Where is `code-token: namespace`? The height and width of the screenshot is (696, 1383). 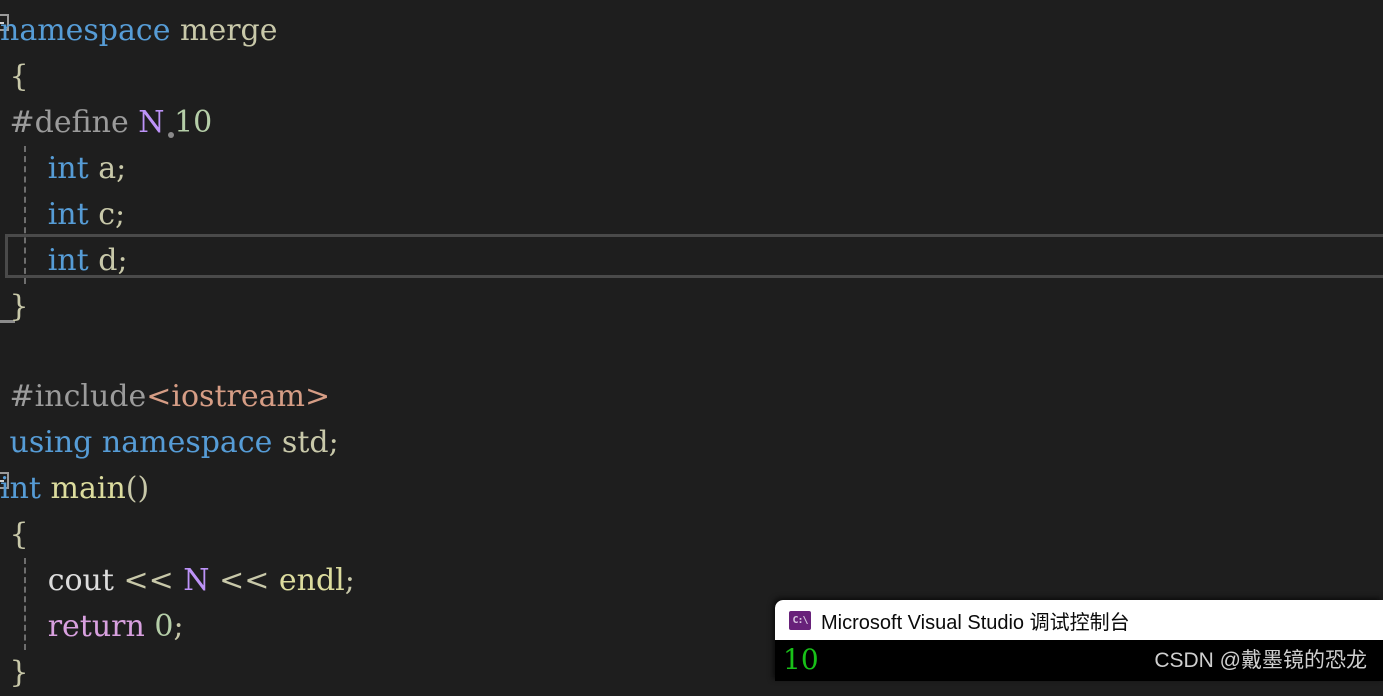 code-token: namespace is located at coordinates (85, 30).